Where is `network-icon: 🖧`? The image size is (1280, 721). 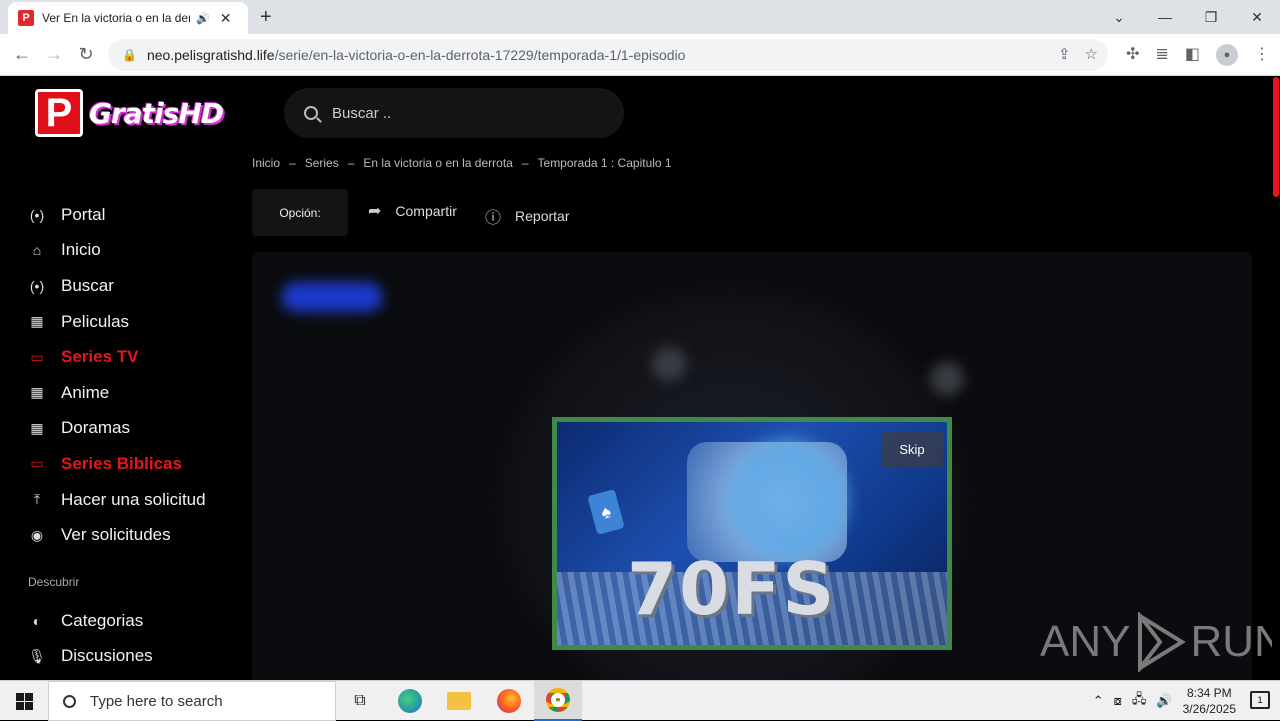
network-icon: 🖧 is located at coordinates (1139, 701).